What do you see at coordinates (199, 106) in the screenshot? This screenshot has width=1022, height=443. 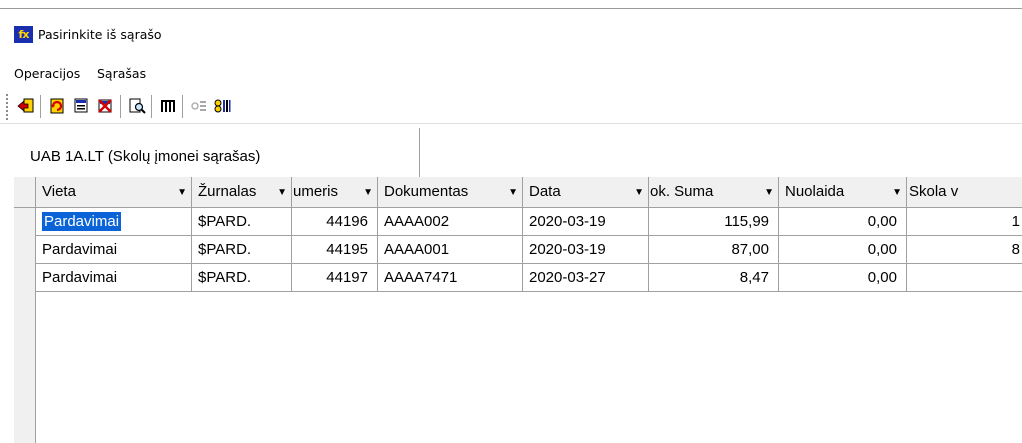 I see `filter-icon` at bounding box center [199, 106].